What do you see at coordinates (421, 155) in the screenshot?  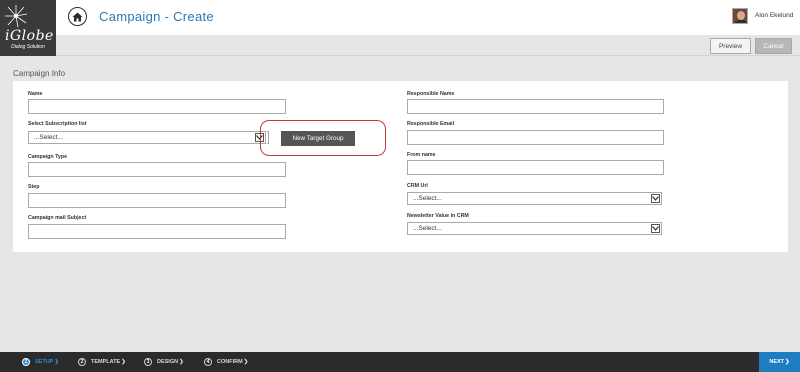 I see `from-name-label: From name` at bounding box center [421, 155].